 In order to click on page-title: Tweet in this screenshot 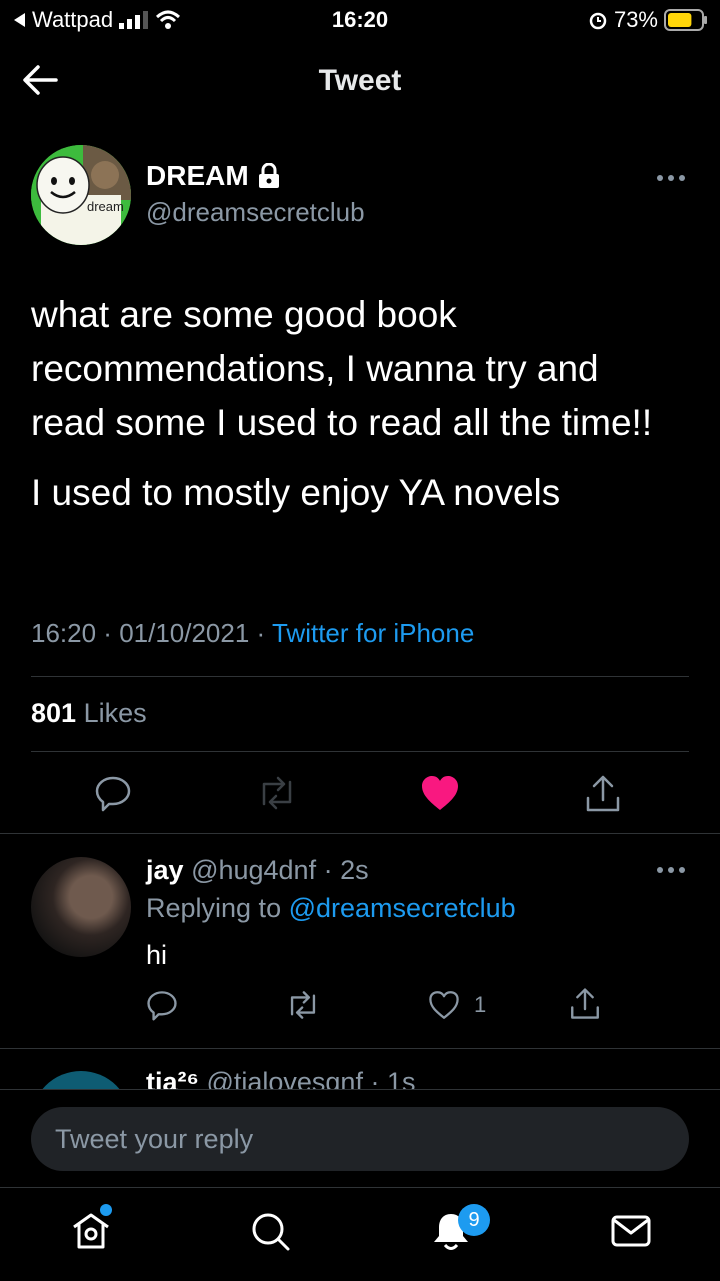, I will do `click(360, 80)`.